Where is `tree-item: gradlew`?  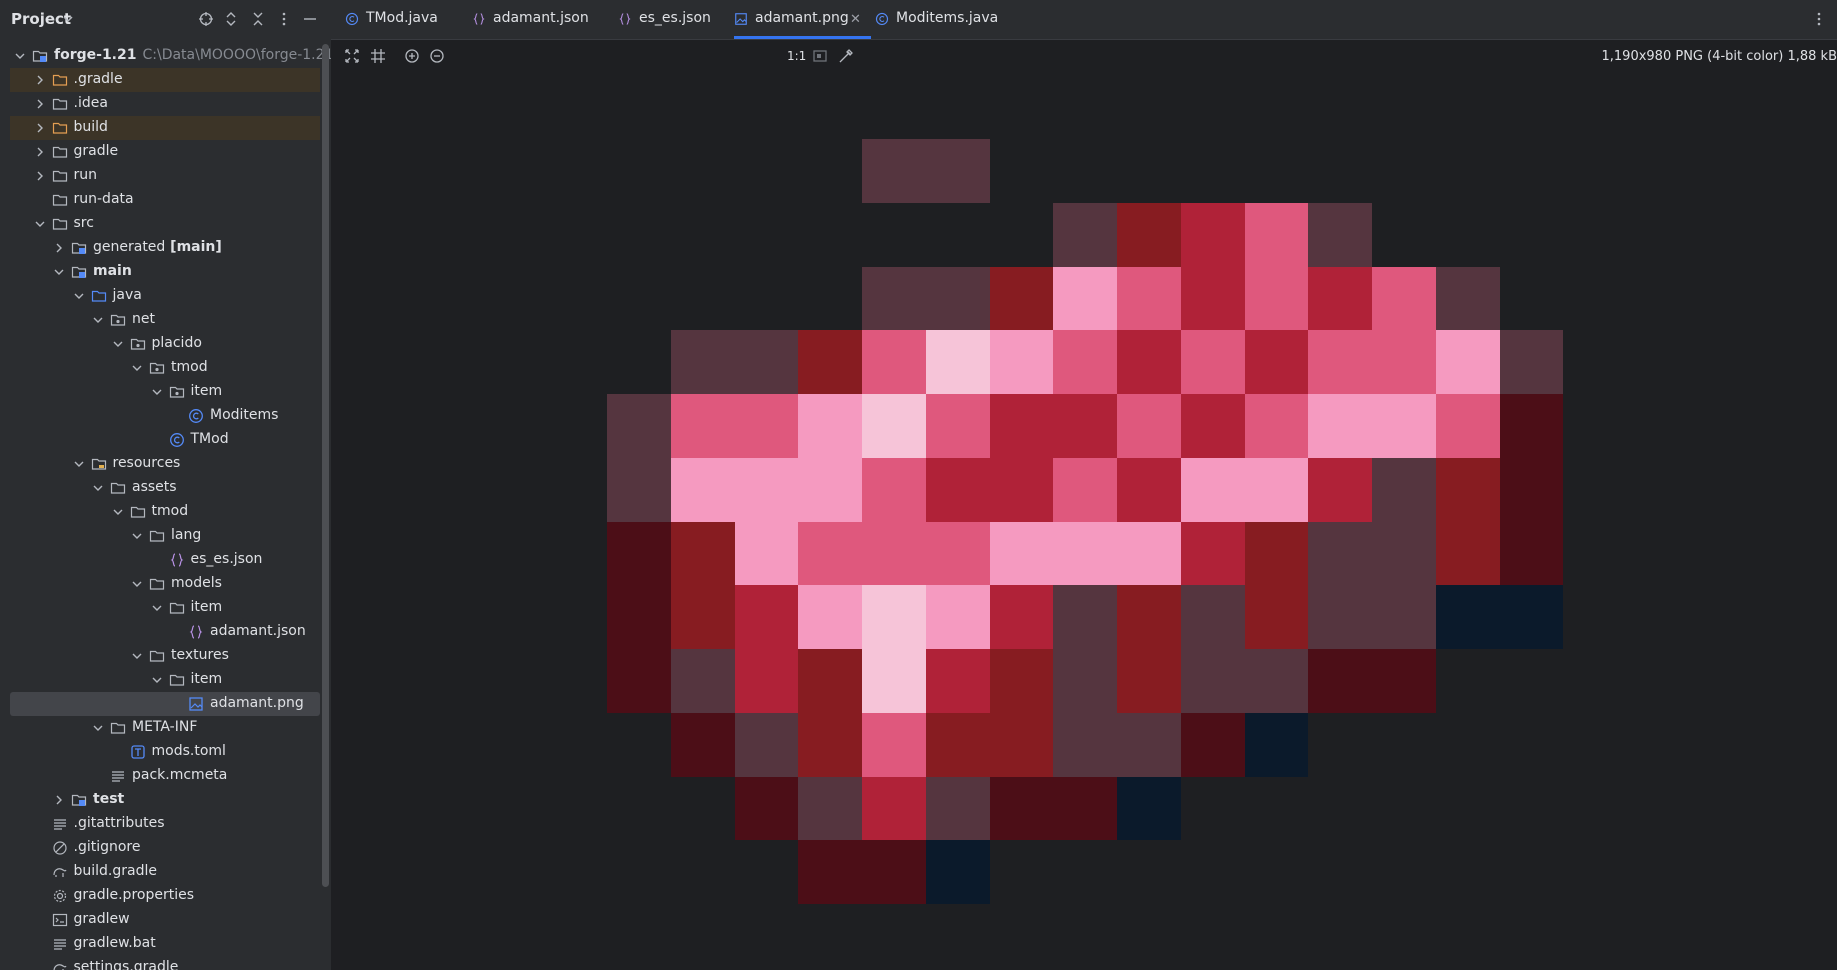
tree-item: gradlew is located at coordinates (165, 920).